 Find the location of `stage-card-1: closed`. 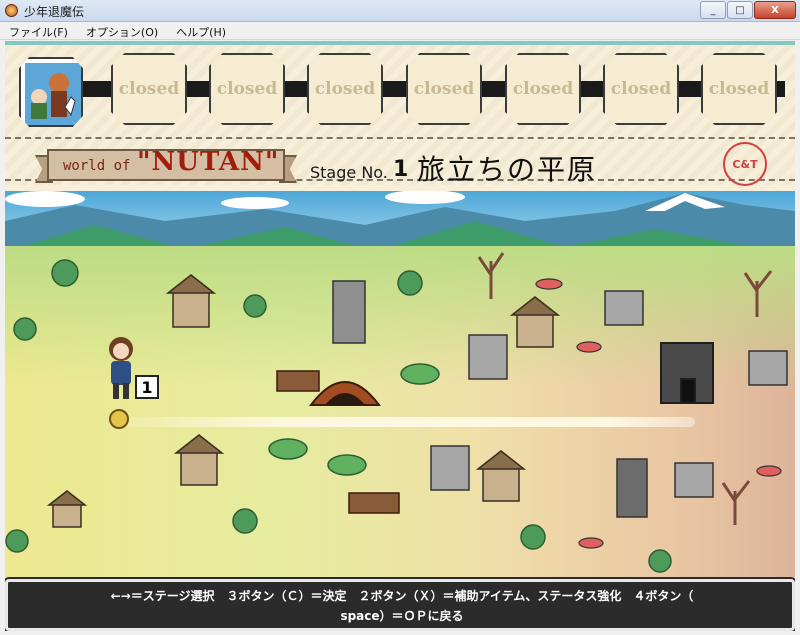

stage-card-1: closed is located at coordinates (149, 89).